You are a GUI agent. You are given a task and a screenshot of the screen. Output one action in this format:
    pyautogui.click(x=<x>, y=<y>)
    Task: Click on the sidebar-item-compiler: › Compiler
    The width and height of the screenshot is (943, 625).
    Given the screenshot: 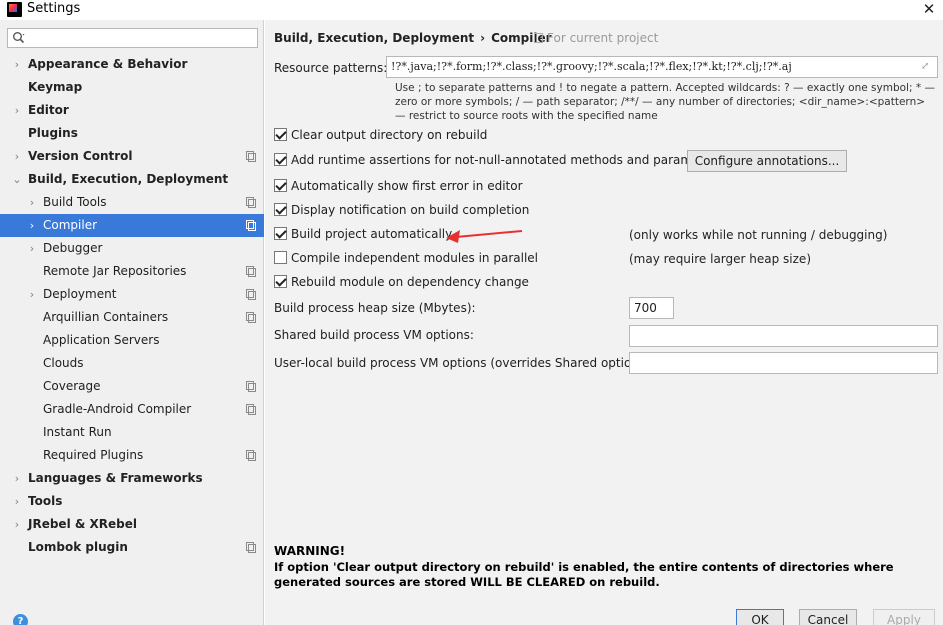 What is the action you would take?
    pyautogui.click(x=132, y=225)
    